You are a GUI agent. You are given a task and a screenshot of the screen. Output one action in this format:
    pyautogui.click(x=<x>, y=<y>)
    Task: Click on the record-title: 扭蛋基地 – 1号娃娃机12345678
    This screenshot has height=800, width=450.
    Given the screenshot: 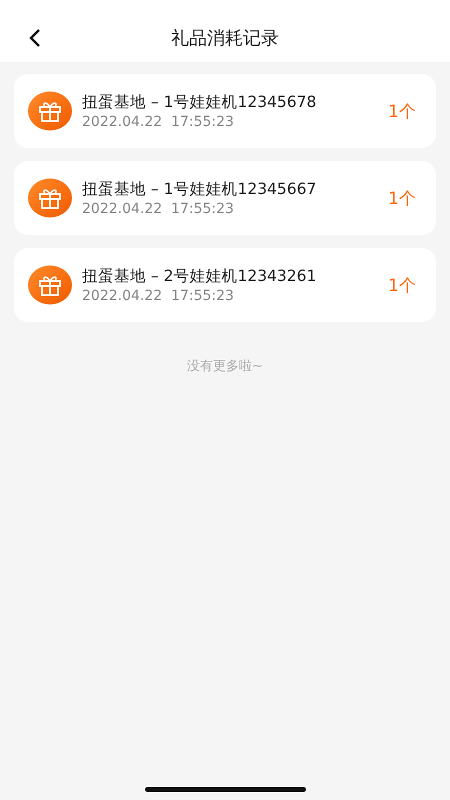 What is the action you would take?
    pyautogui.click(x=199, y=102)
    